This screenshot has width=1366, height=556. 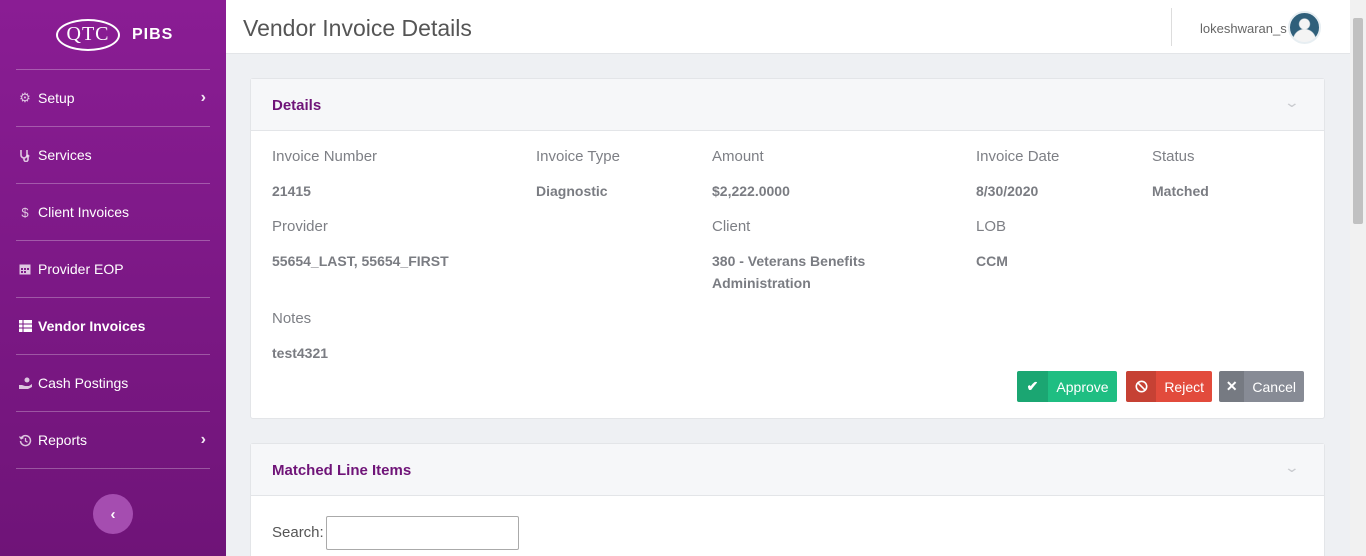 I want to click on field-invoice-type: Invoice Type Diagnostic, so click(x=578, y=175).